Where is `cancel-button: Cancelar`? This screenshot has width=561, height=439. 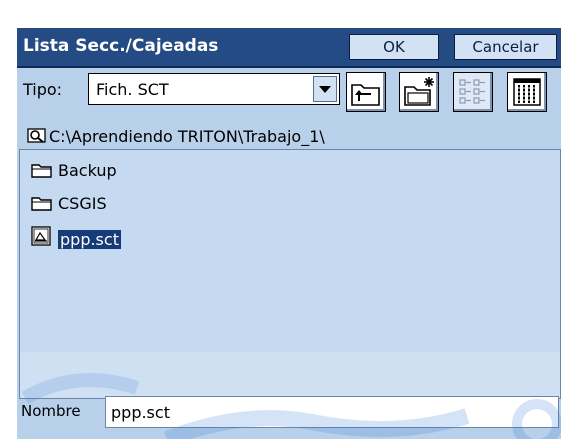 cancel-button: Cancelar is located at coordinates (505, 47).